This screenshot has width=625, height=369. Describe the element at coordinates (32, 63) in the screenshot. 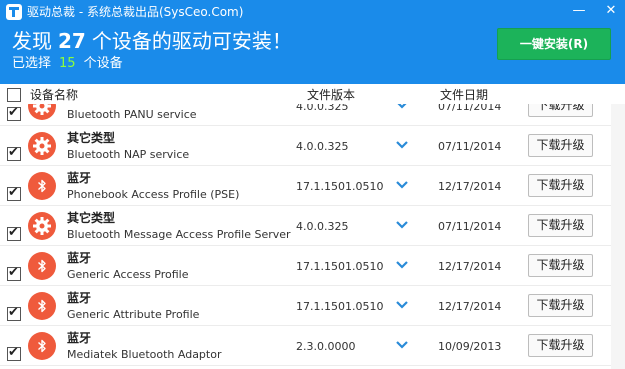

I see `selected-prefix: 已选择` at that location.